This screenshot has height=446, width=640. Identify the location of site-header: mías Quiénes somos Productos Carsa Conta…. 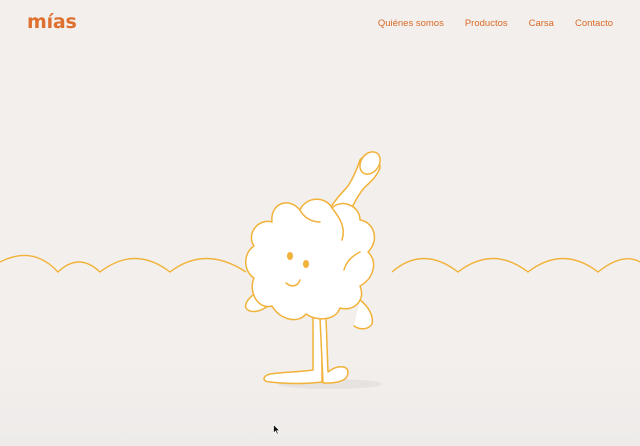
(320, 24).